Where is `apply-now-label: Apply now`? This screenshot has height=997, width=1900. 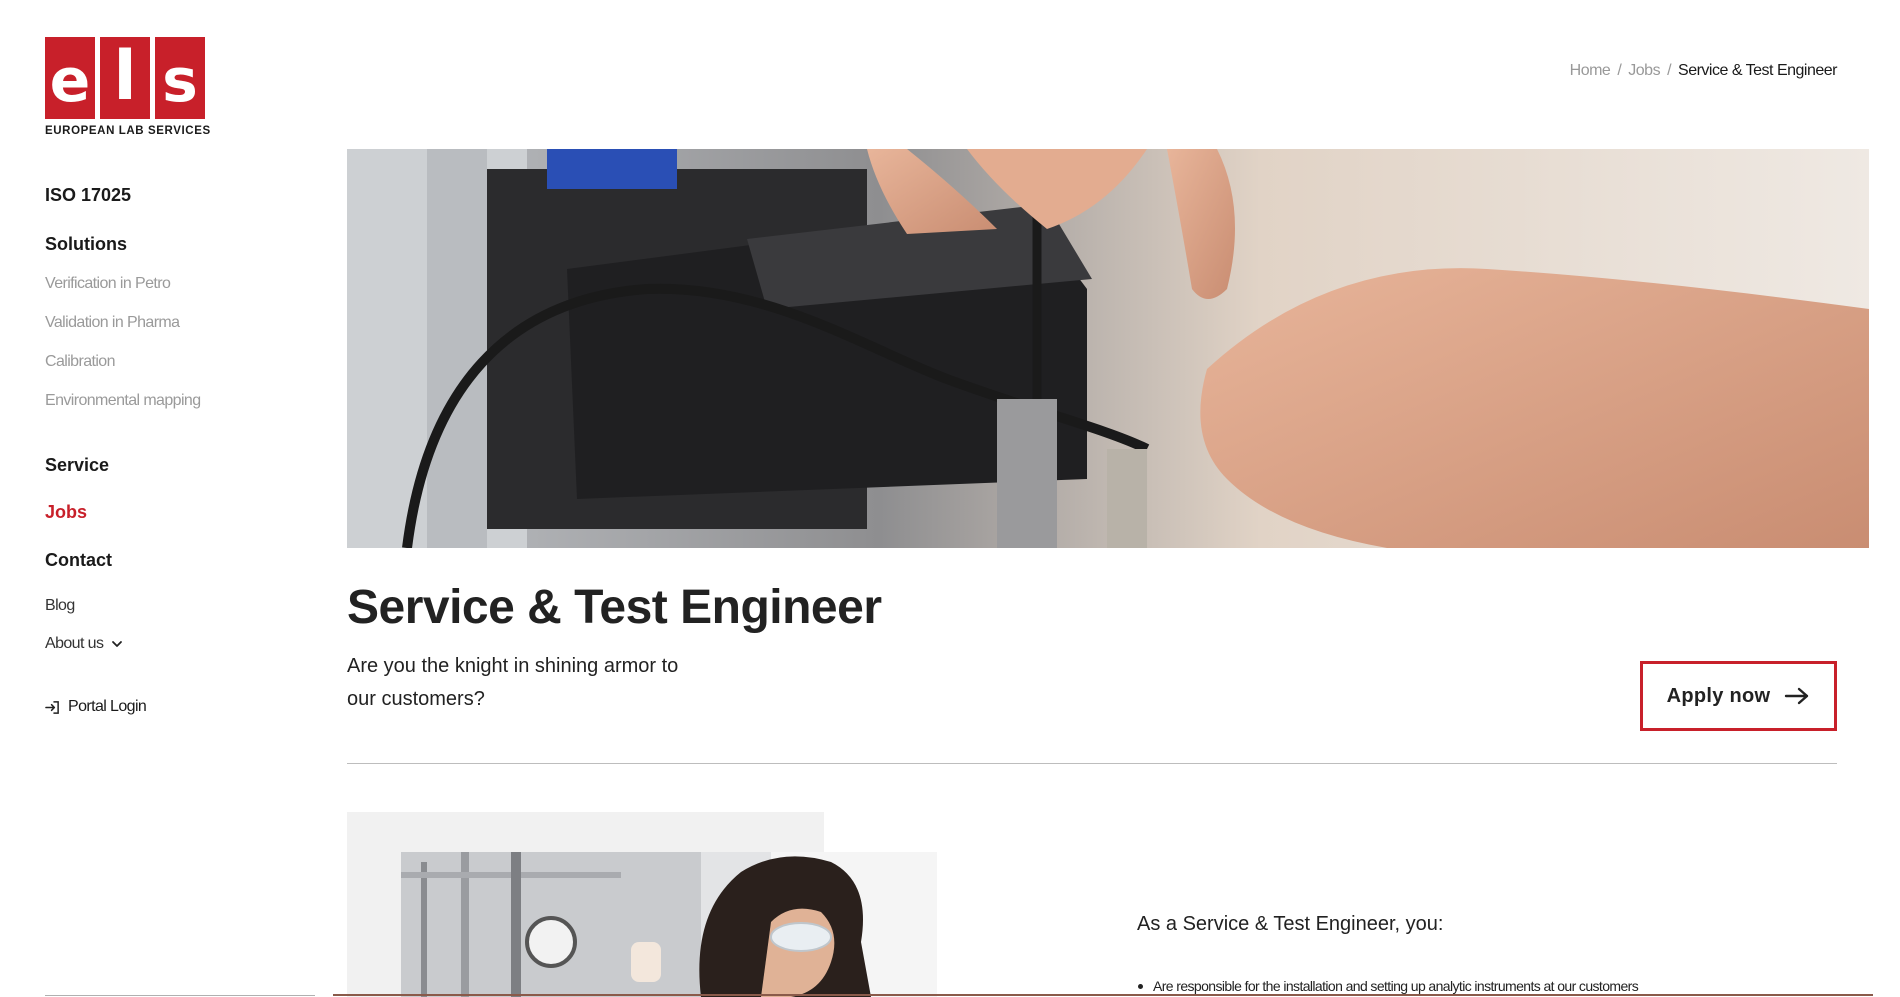
apply-now-label: Apply now is located at coordinates (1718, 695).